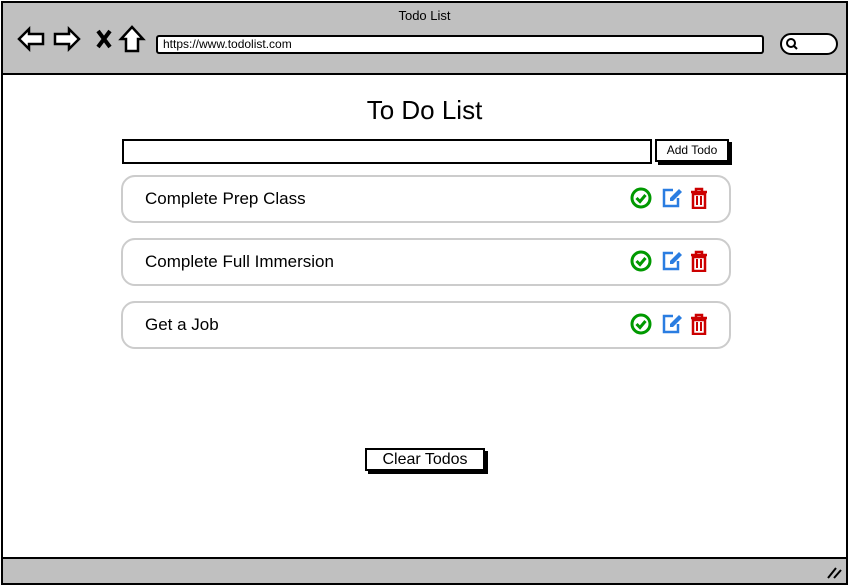  What do you see at coordinates (387, 151) in the screenshot?
I see `todo-input` at bounding box center [387, 151].